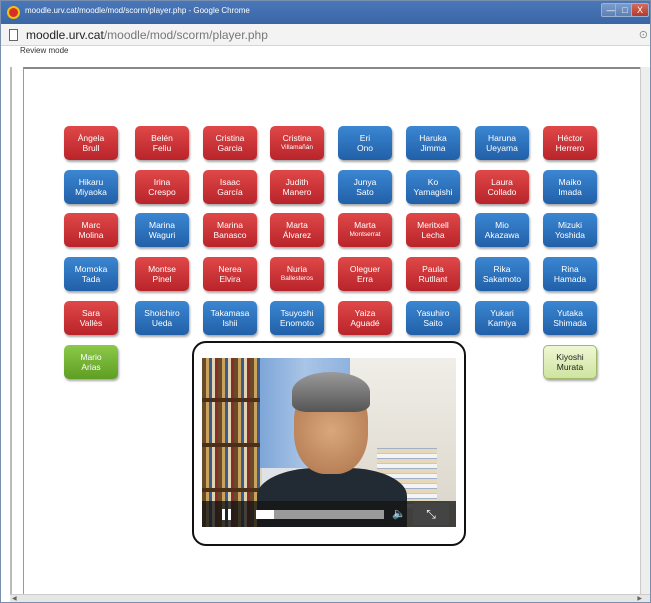 The image size is (651, 603). I want to click on student-last-name: Sato, so click(365, 192).